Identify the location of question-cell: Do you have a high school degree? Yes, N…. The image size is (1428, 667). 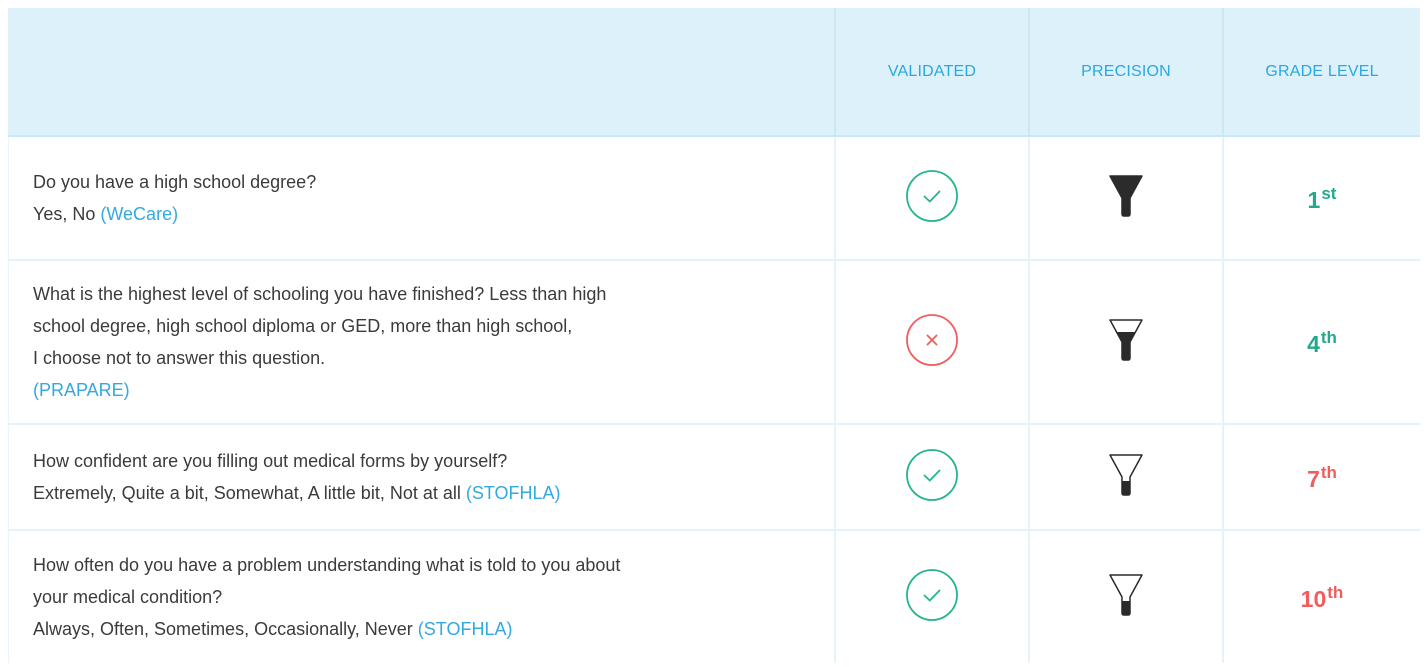
(422, 198).